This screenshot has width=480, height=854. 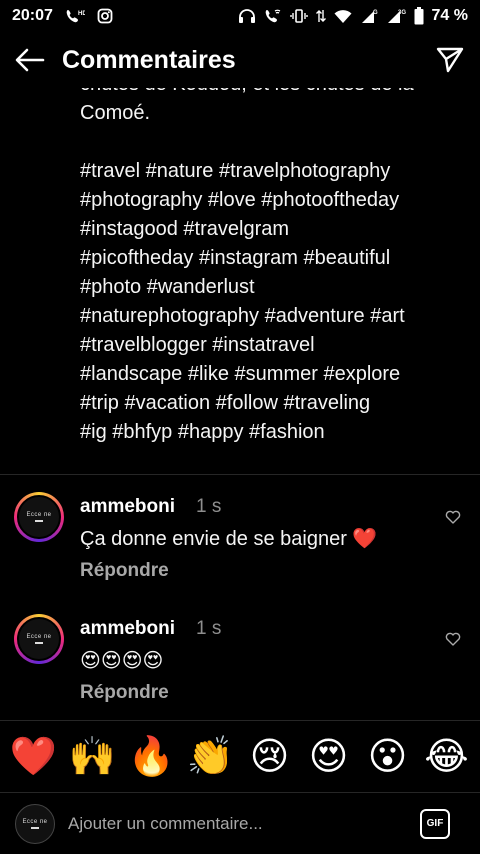 I want to click on emoji-surprised: 😮, so click(x=388, y=757).